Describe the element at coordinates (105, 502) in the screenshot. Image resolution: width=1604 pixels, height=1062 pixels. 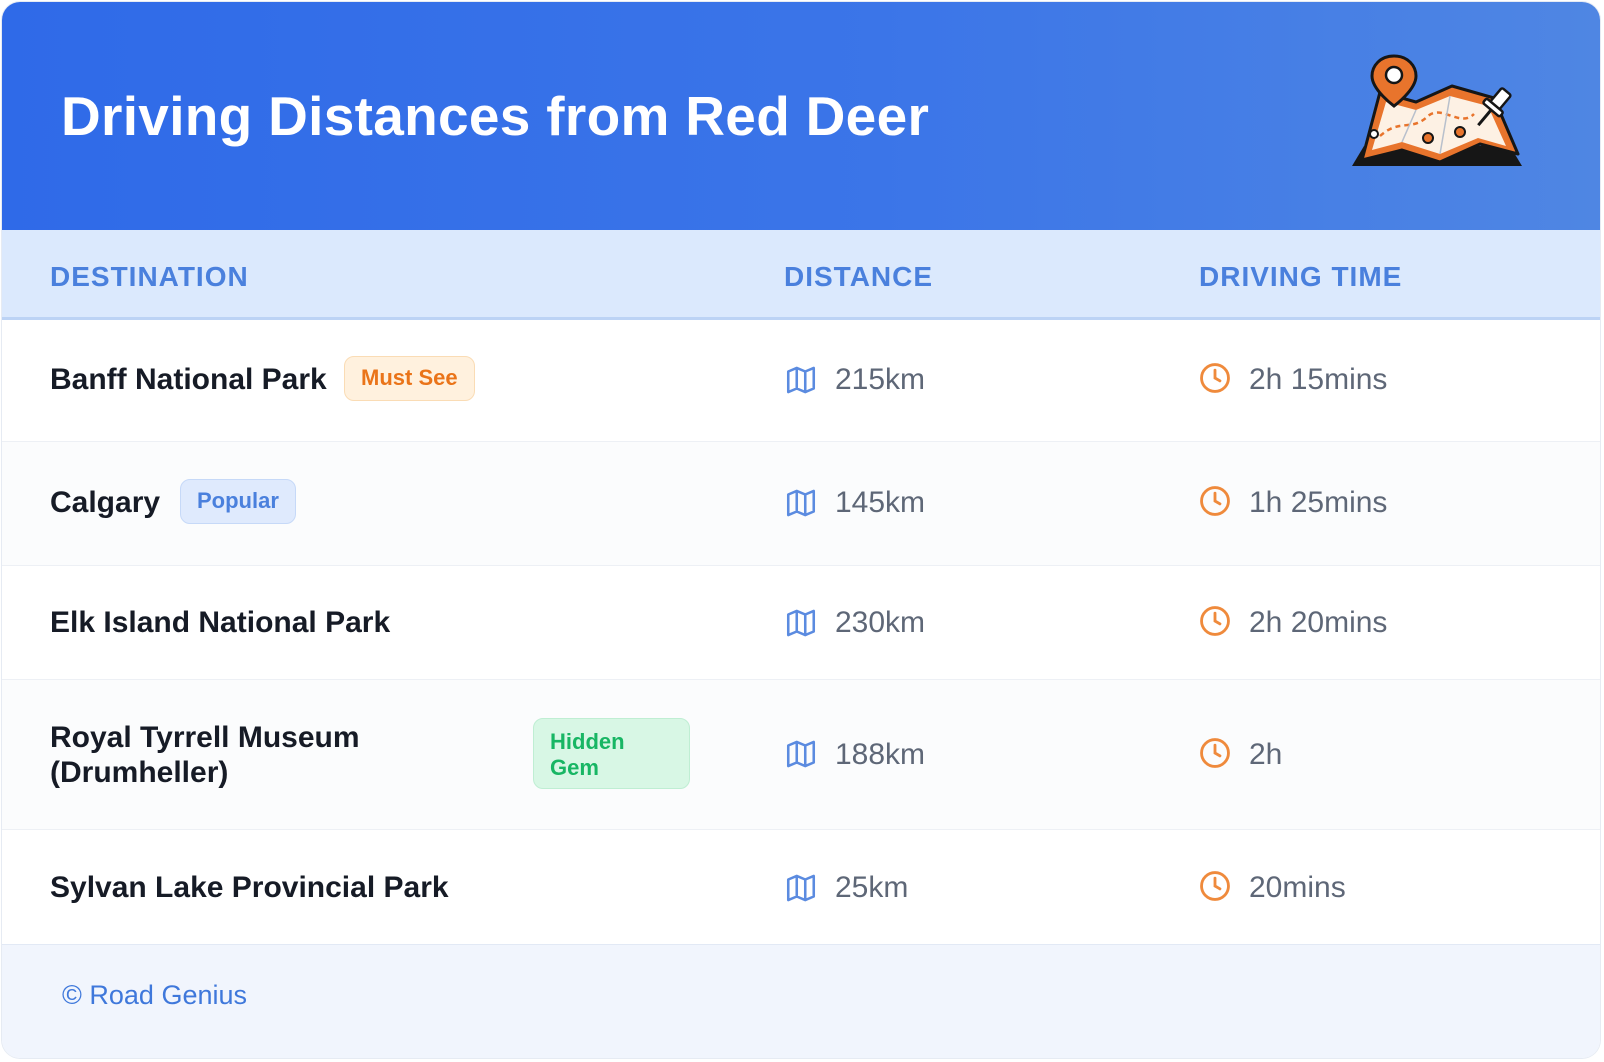
I see `destination-name: Calgary` at that location.